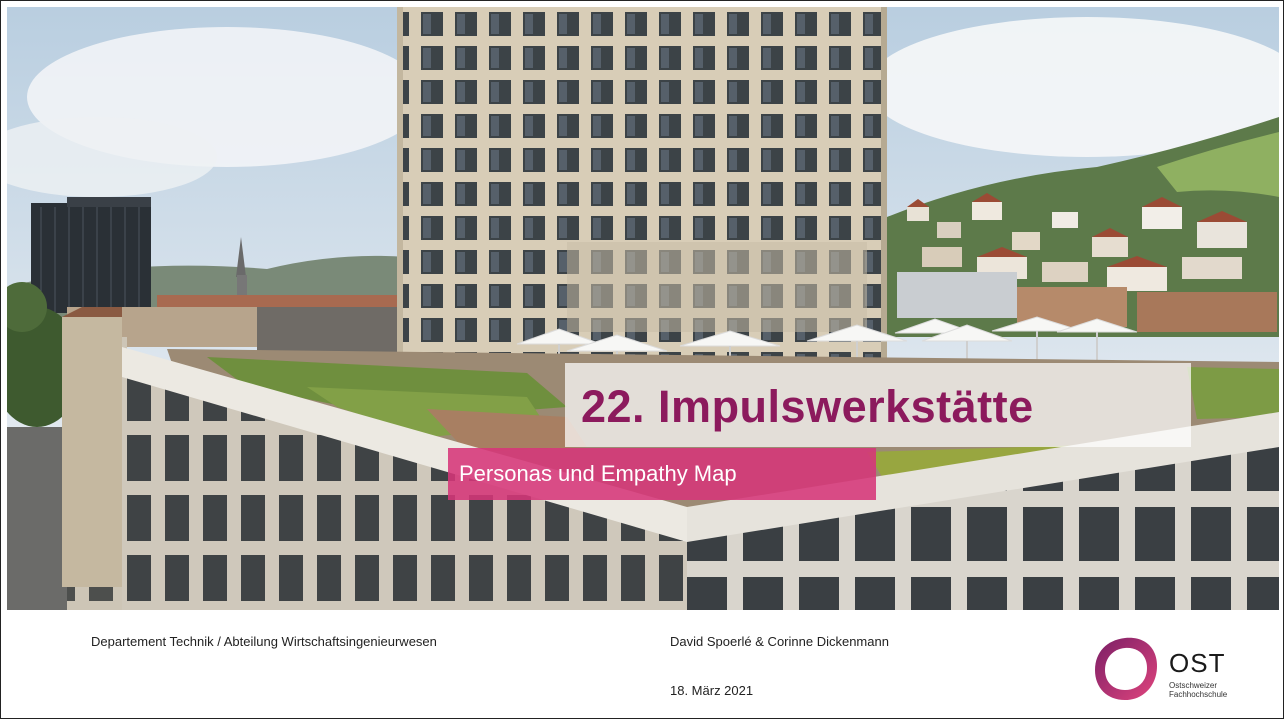 Image resolution: width=1284 pixels, height=719 pixels. What do you see at coordinates (1198, 694) in the screenshot?
I see `logo-subtitle-line2: Fachhochschule` at bounding box center [1198, 694].